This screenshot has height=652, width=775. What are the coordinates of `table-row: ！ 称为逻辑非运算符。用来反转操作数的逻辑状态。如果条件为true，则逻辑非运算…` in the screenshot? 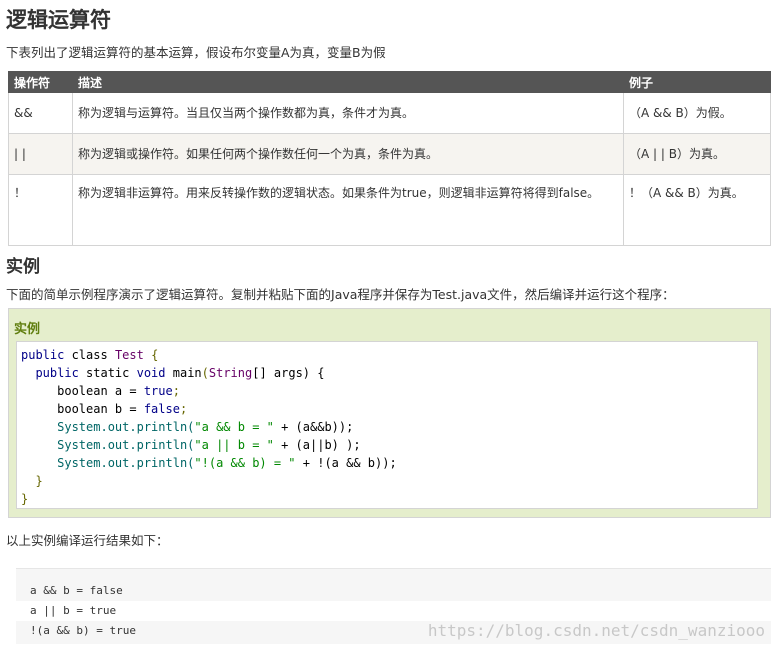 It's located at (389, 210).